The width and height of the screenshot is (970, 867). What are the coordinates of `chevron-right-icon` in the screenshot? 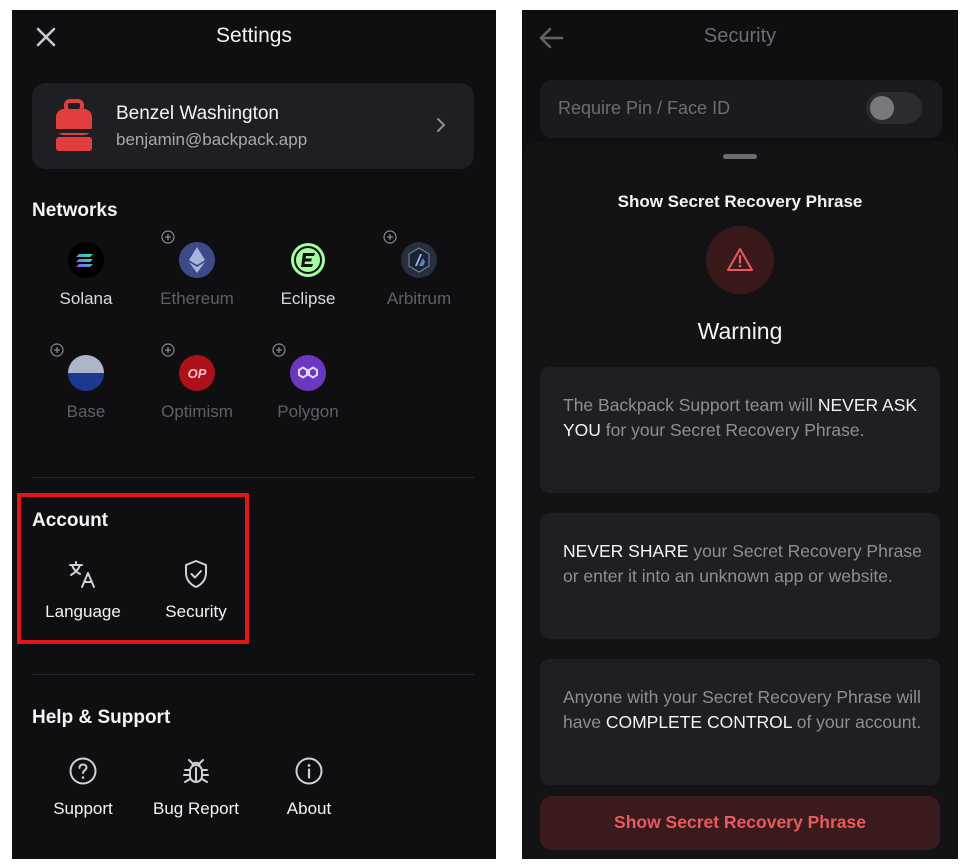 It's located at (441, 125).